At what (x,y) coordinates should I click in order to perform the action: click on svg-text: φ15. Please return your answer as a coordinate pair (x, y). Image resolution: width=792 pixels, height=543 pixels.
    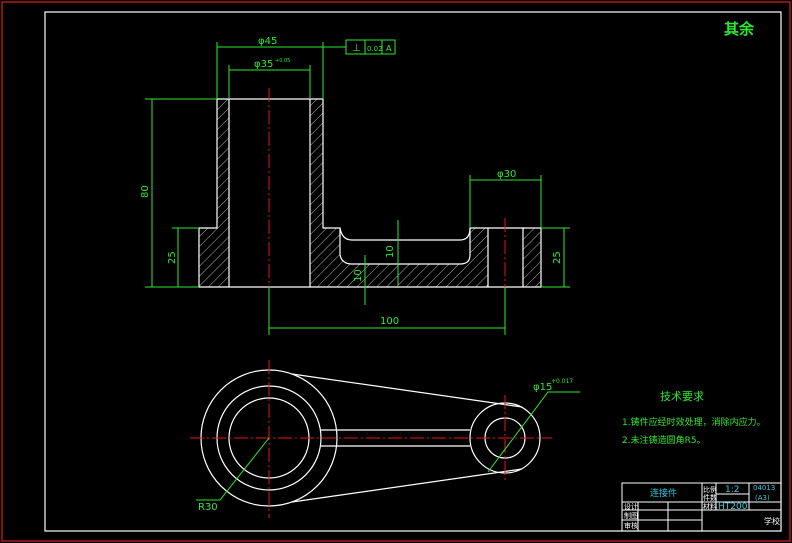
    Looking at the image, I should click on (542, 387).